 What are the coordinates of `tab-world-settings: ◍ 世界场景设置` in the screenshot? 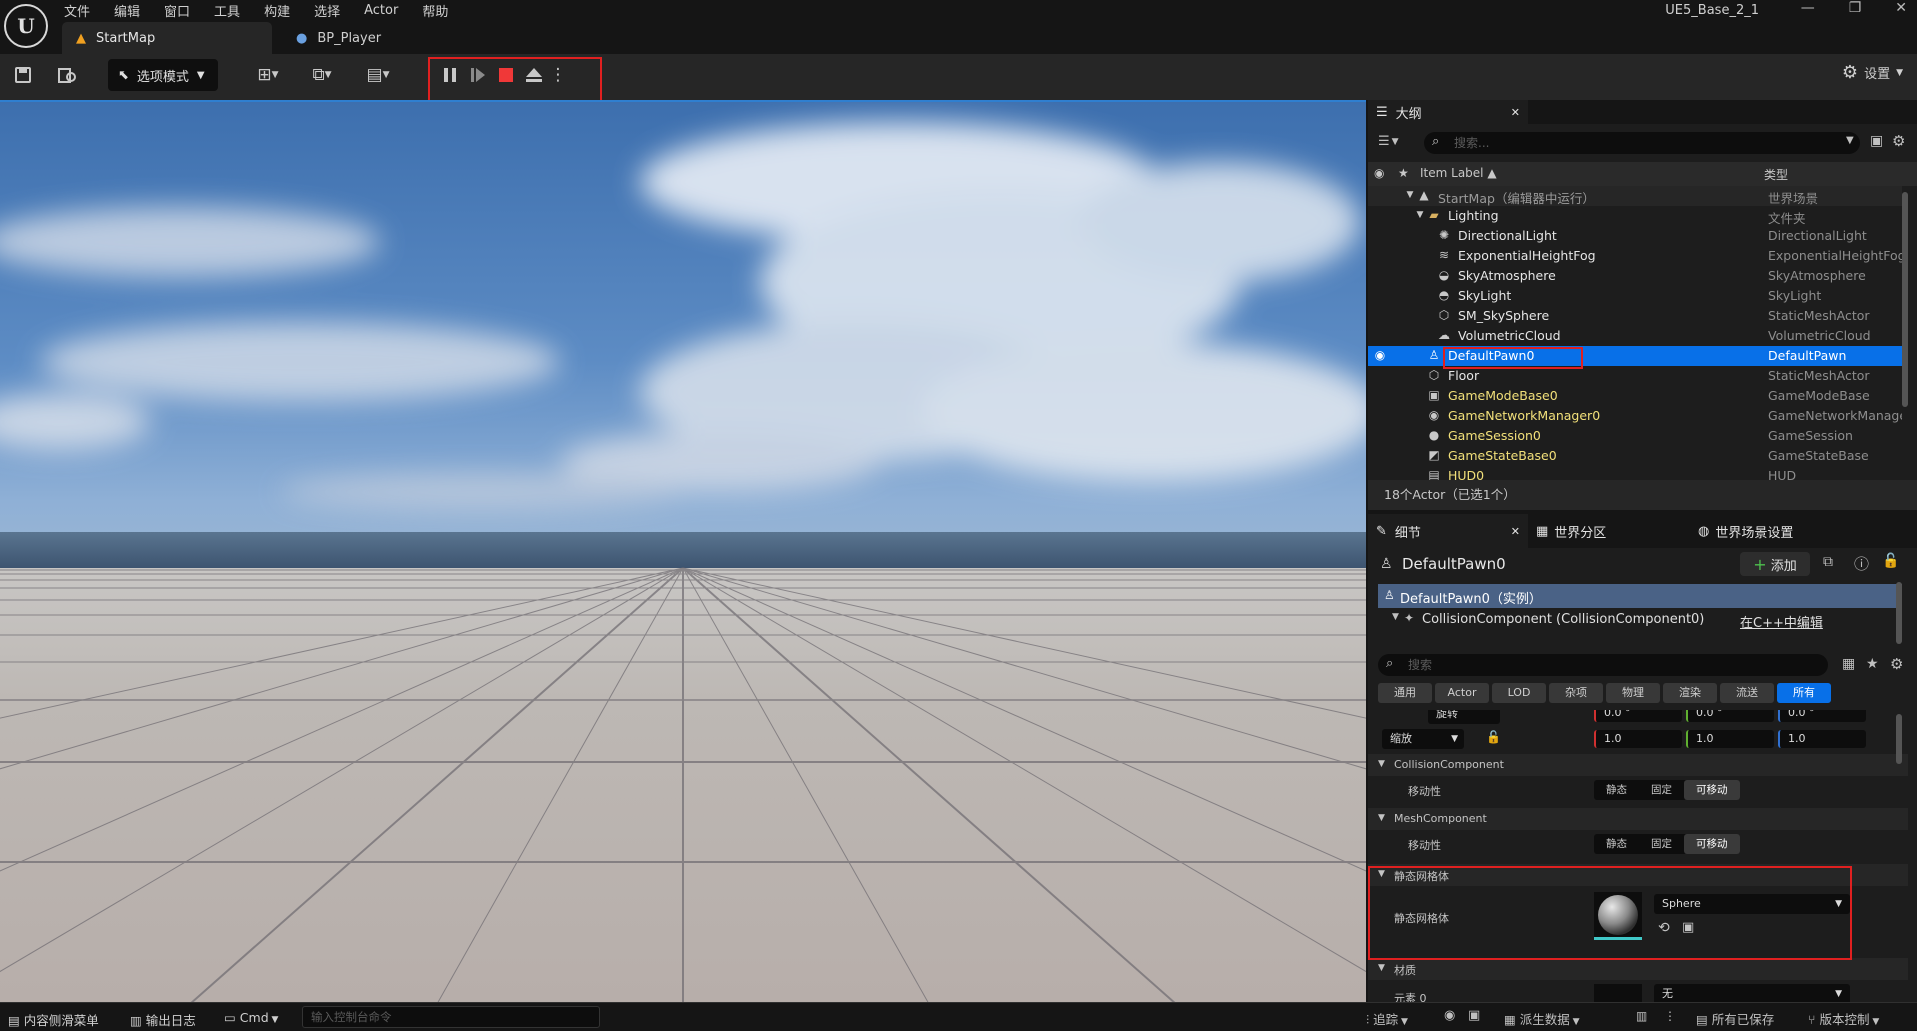 It's located at (1745, 531).